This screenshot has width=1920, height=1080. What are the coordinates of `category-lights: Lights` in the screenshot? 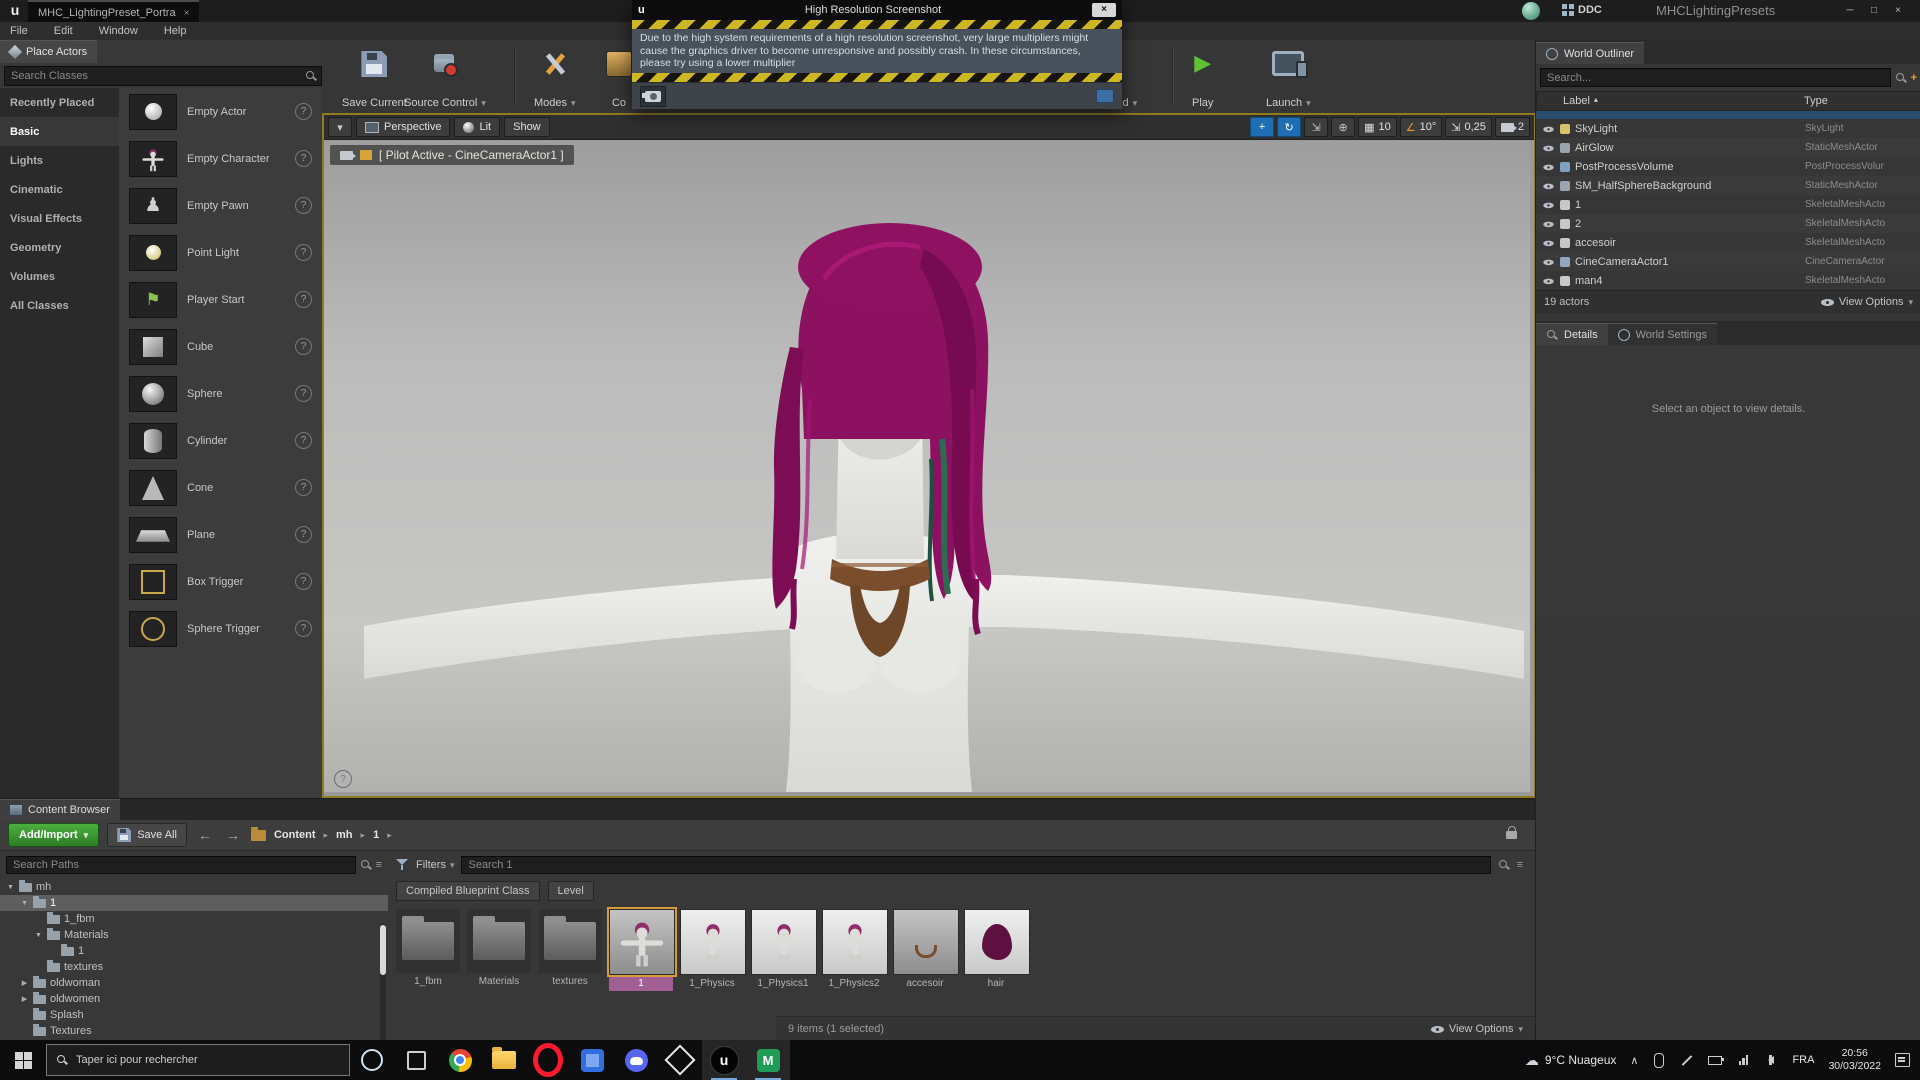 It's located at (59, 160).